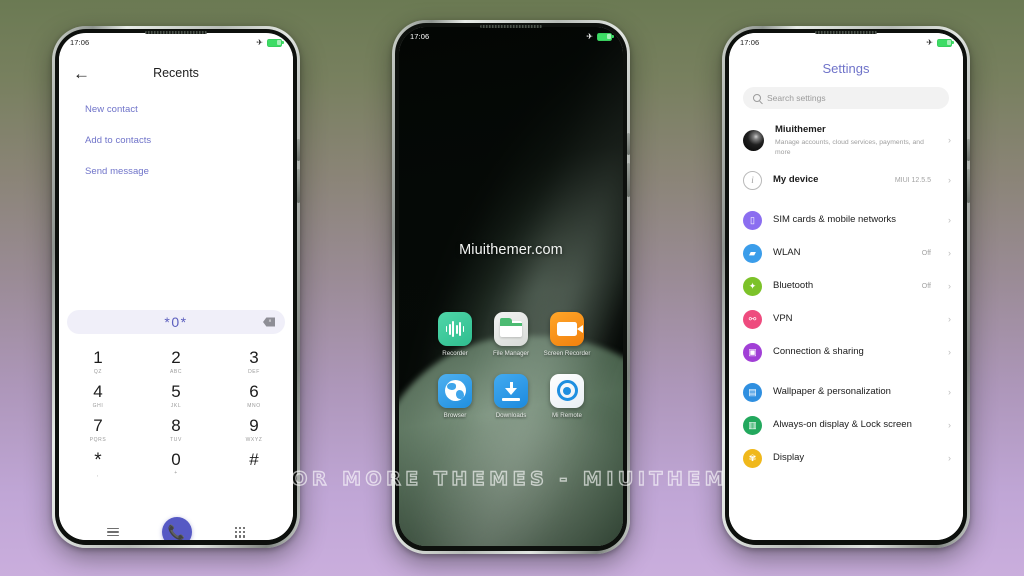 This screenshot has width=1024, height=576. I want to click on settings-row: ▥ Always-on display & Lock screen ›, so click(846, 425).